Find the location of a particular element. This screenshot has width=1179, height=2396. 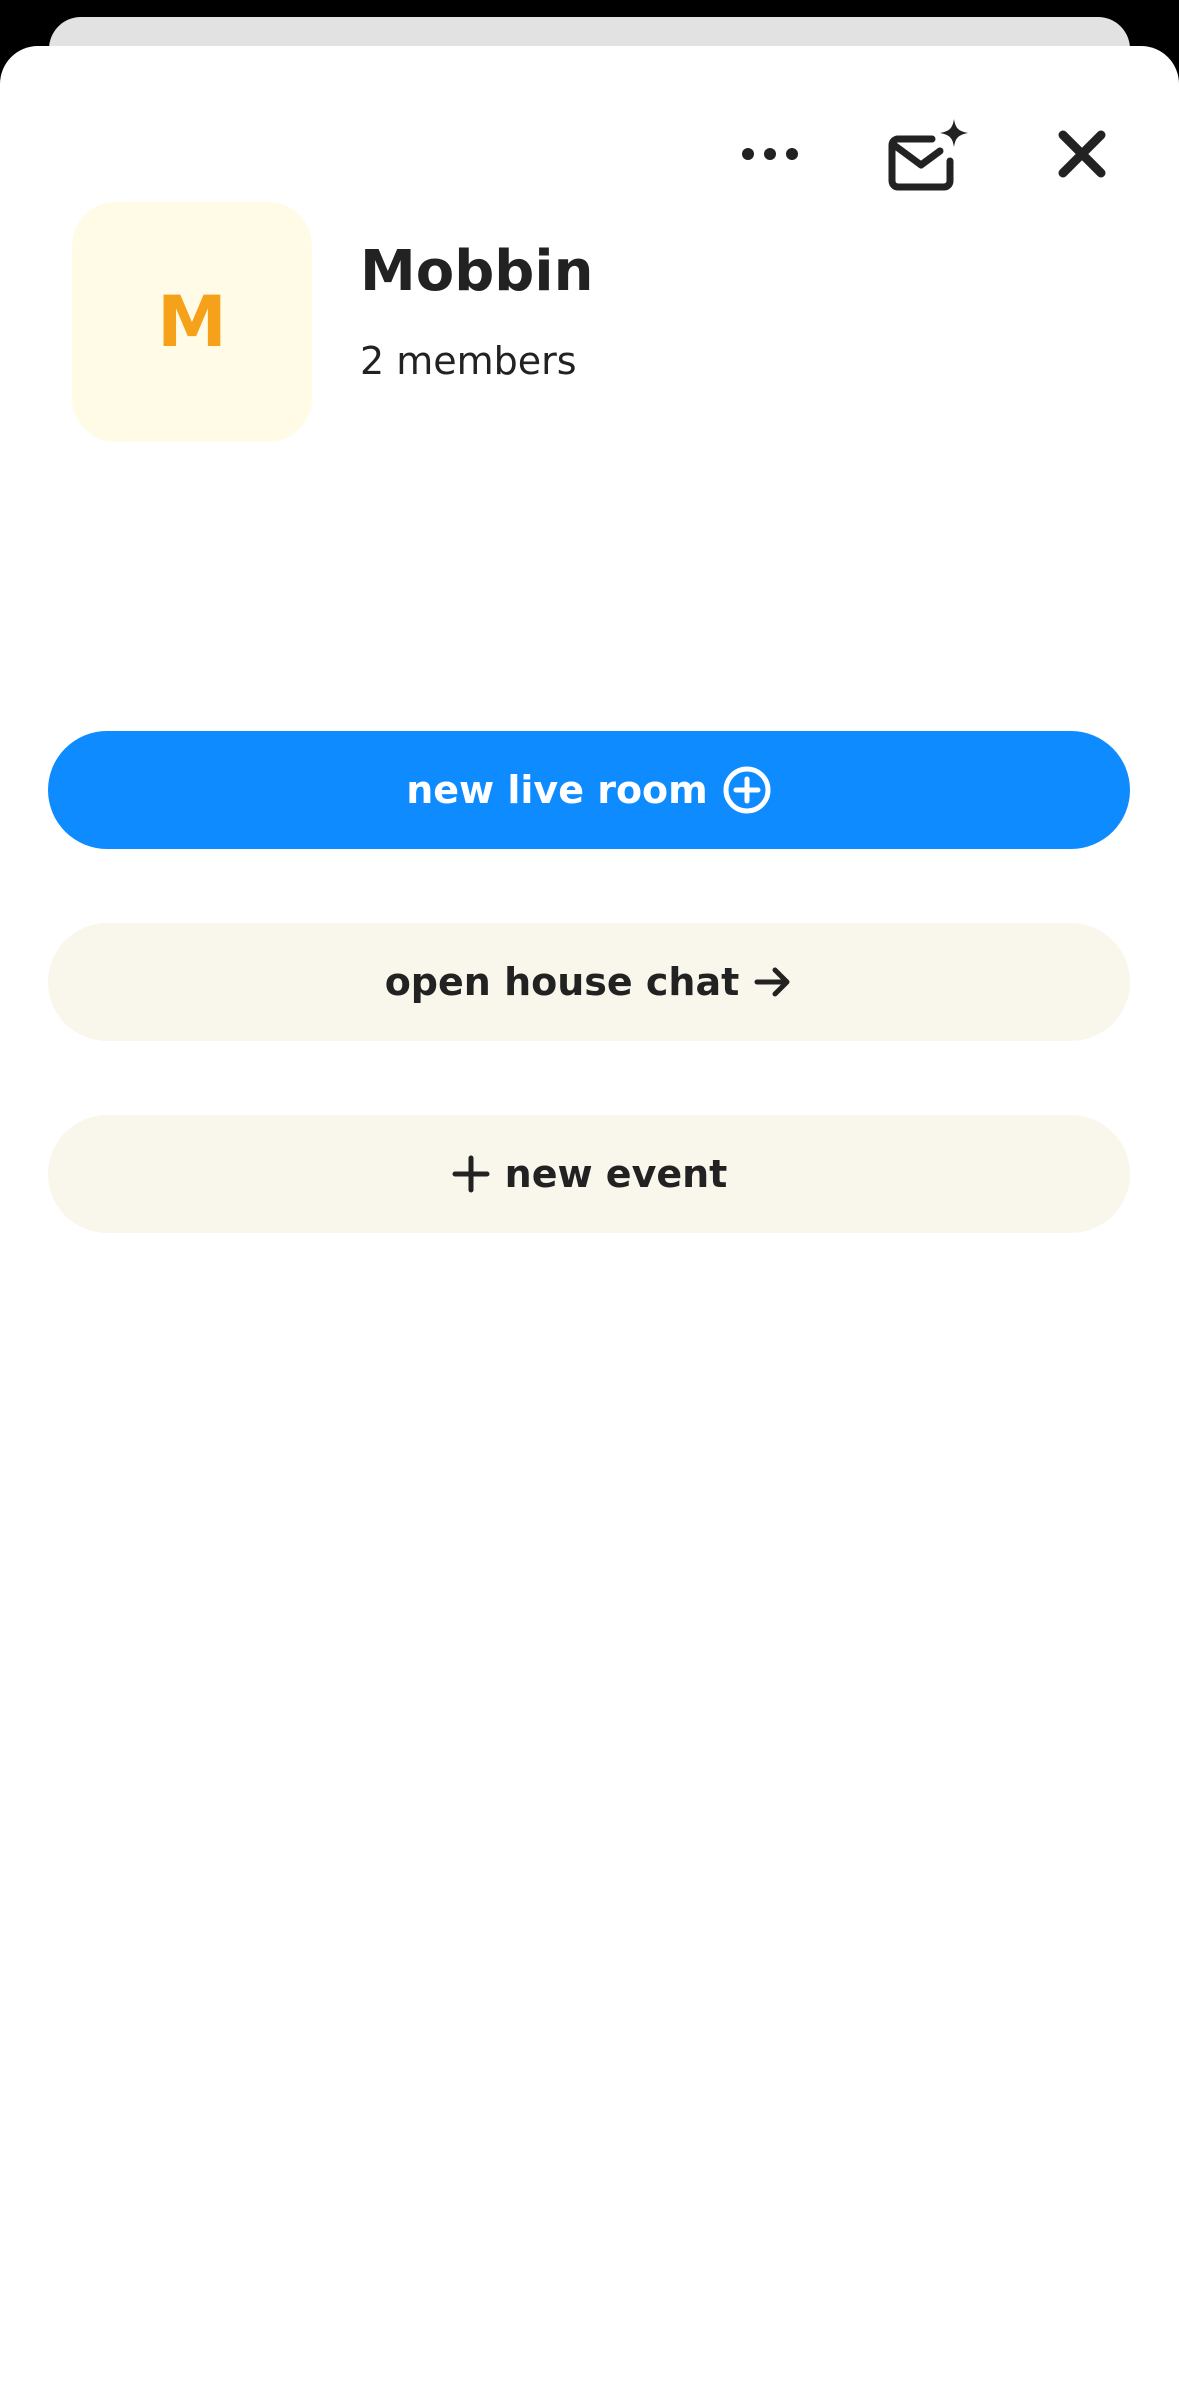

new-event-label: new event is located at coordinates (616, 1174).